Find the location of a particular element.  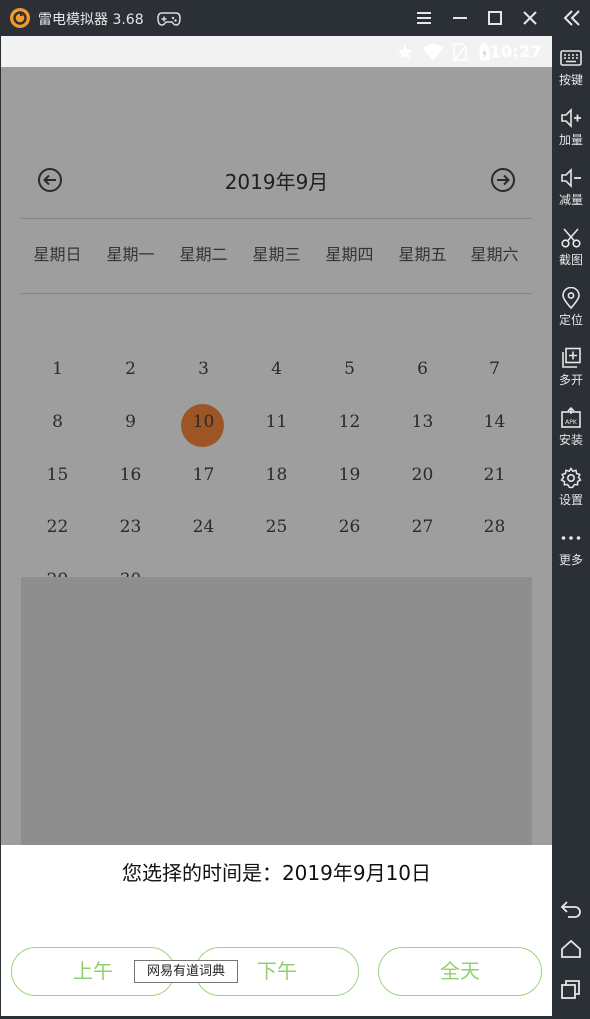

recent-apps-icon is located at coordinates (571, 989).